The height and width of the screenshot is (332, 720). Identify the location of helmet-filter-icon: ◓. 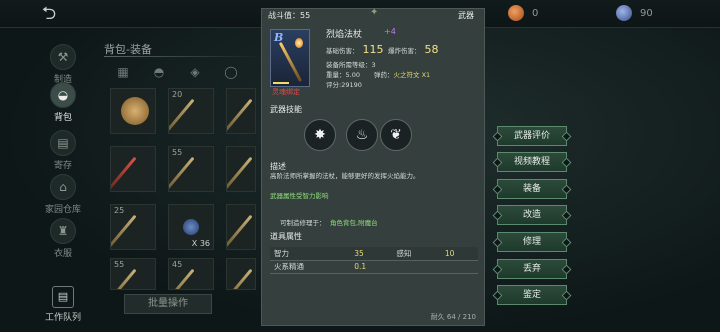
(159, 72).